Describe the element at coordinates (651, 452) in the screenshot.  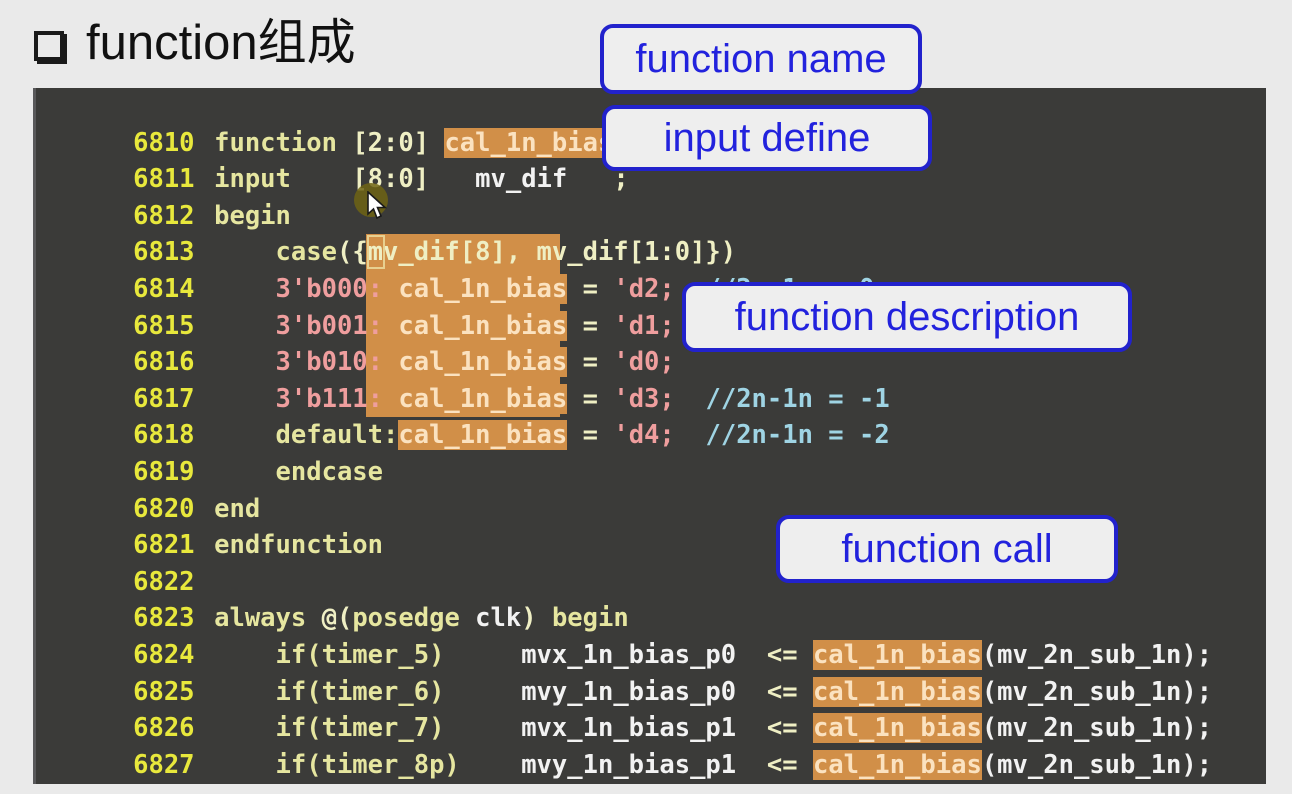
I see `code-line: 6819 endcase` at that location.